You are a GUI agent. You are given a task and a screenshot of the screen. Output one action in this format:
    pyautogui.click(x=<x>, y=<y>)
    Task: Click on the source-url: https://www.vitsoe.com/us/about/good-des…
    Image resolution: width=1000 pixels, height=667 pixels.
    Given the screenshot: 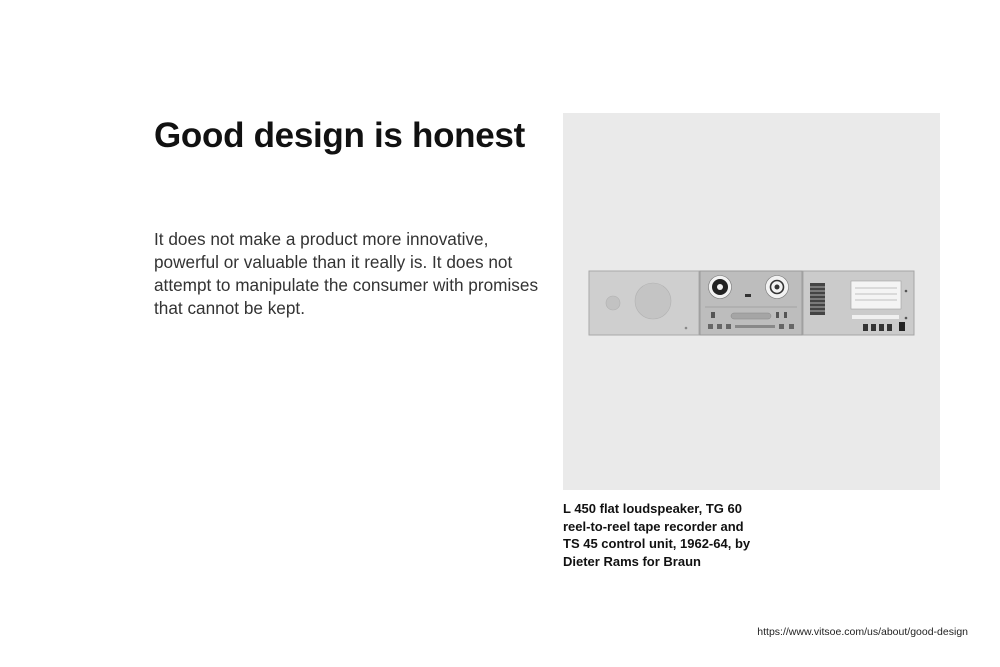 What is the action you would take?
    pyautogui.click(x=862, y=632)
    